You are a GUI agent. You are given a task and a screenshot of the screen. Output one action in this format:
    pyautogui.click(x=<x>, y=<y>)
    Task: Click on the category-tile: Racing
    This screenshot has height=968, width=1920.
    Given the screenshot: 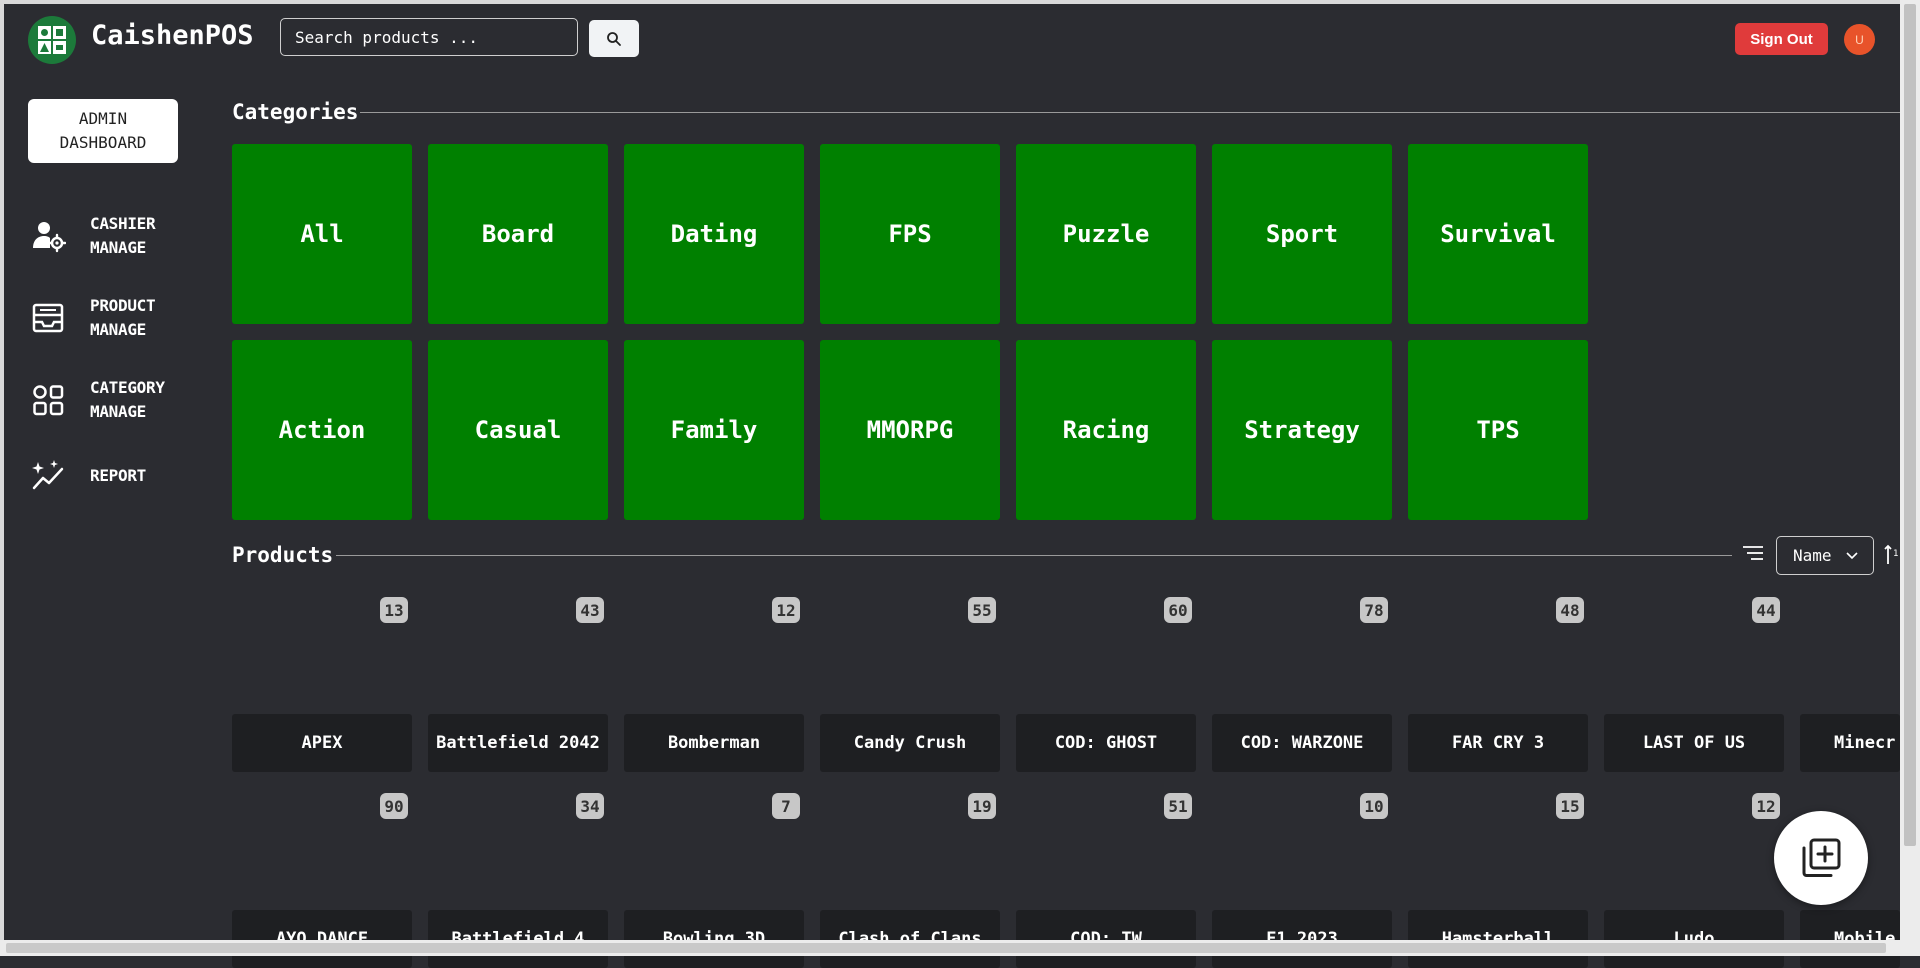 What is the action you would take?
    pyautogui.click(x=1106, y=430)
    